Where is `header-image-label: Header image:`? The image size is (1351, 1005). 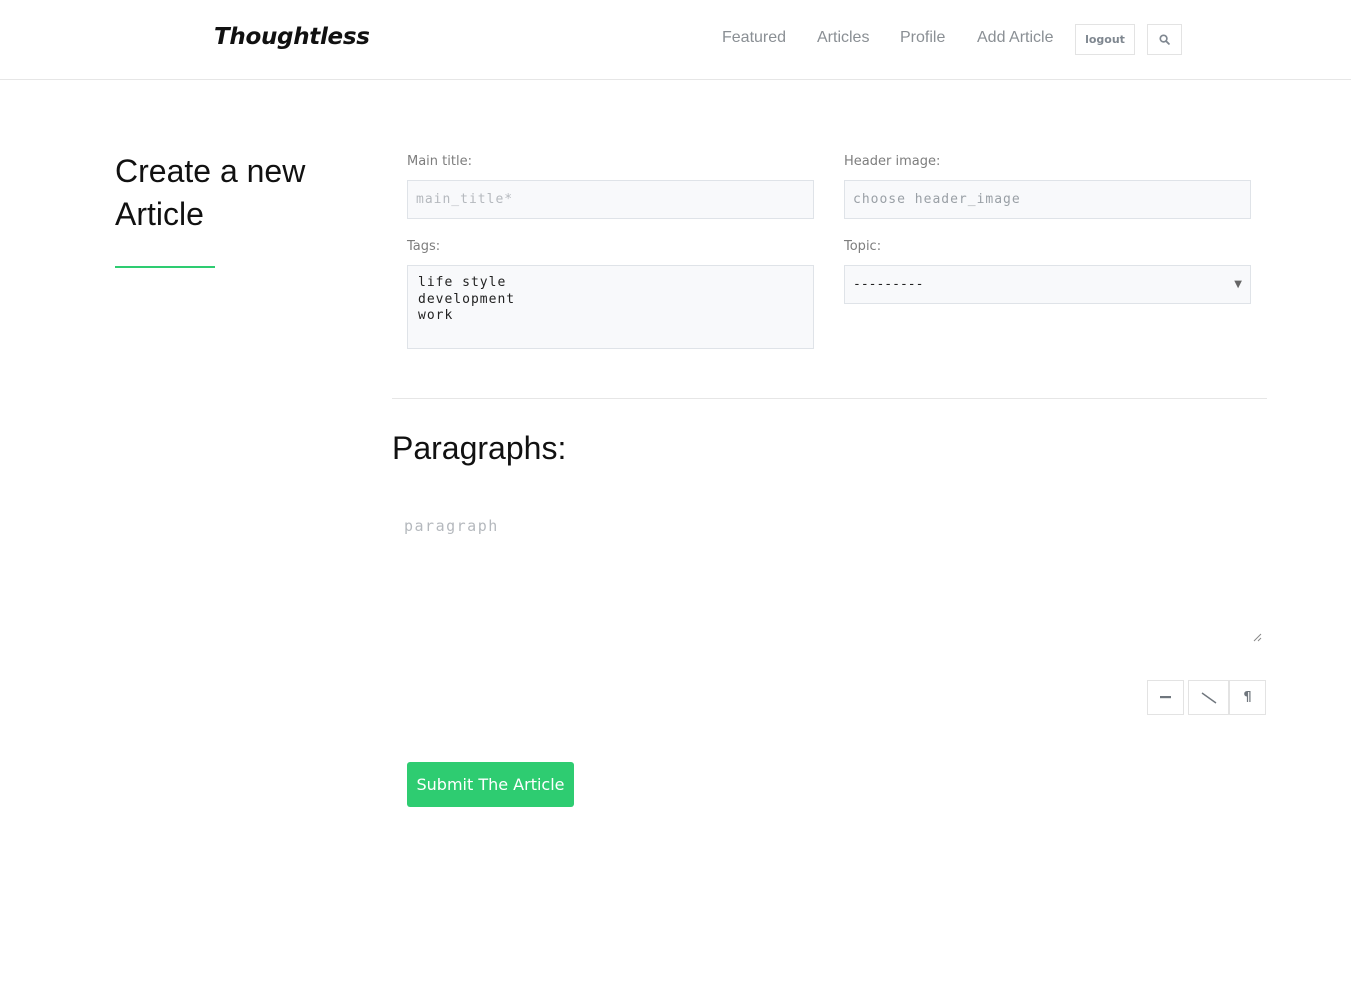
header-image-label: Header image: is located at coordinates (892, 161).